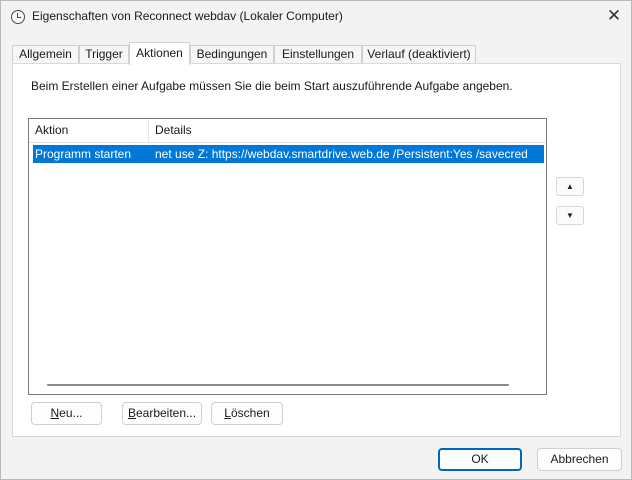  Describe the element at coordinates (89, 130) in the screenshot. I see `column-header-aktion: Aktion` at that location.